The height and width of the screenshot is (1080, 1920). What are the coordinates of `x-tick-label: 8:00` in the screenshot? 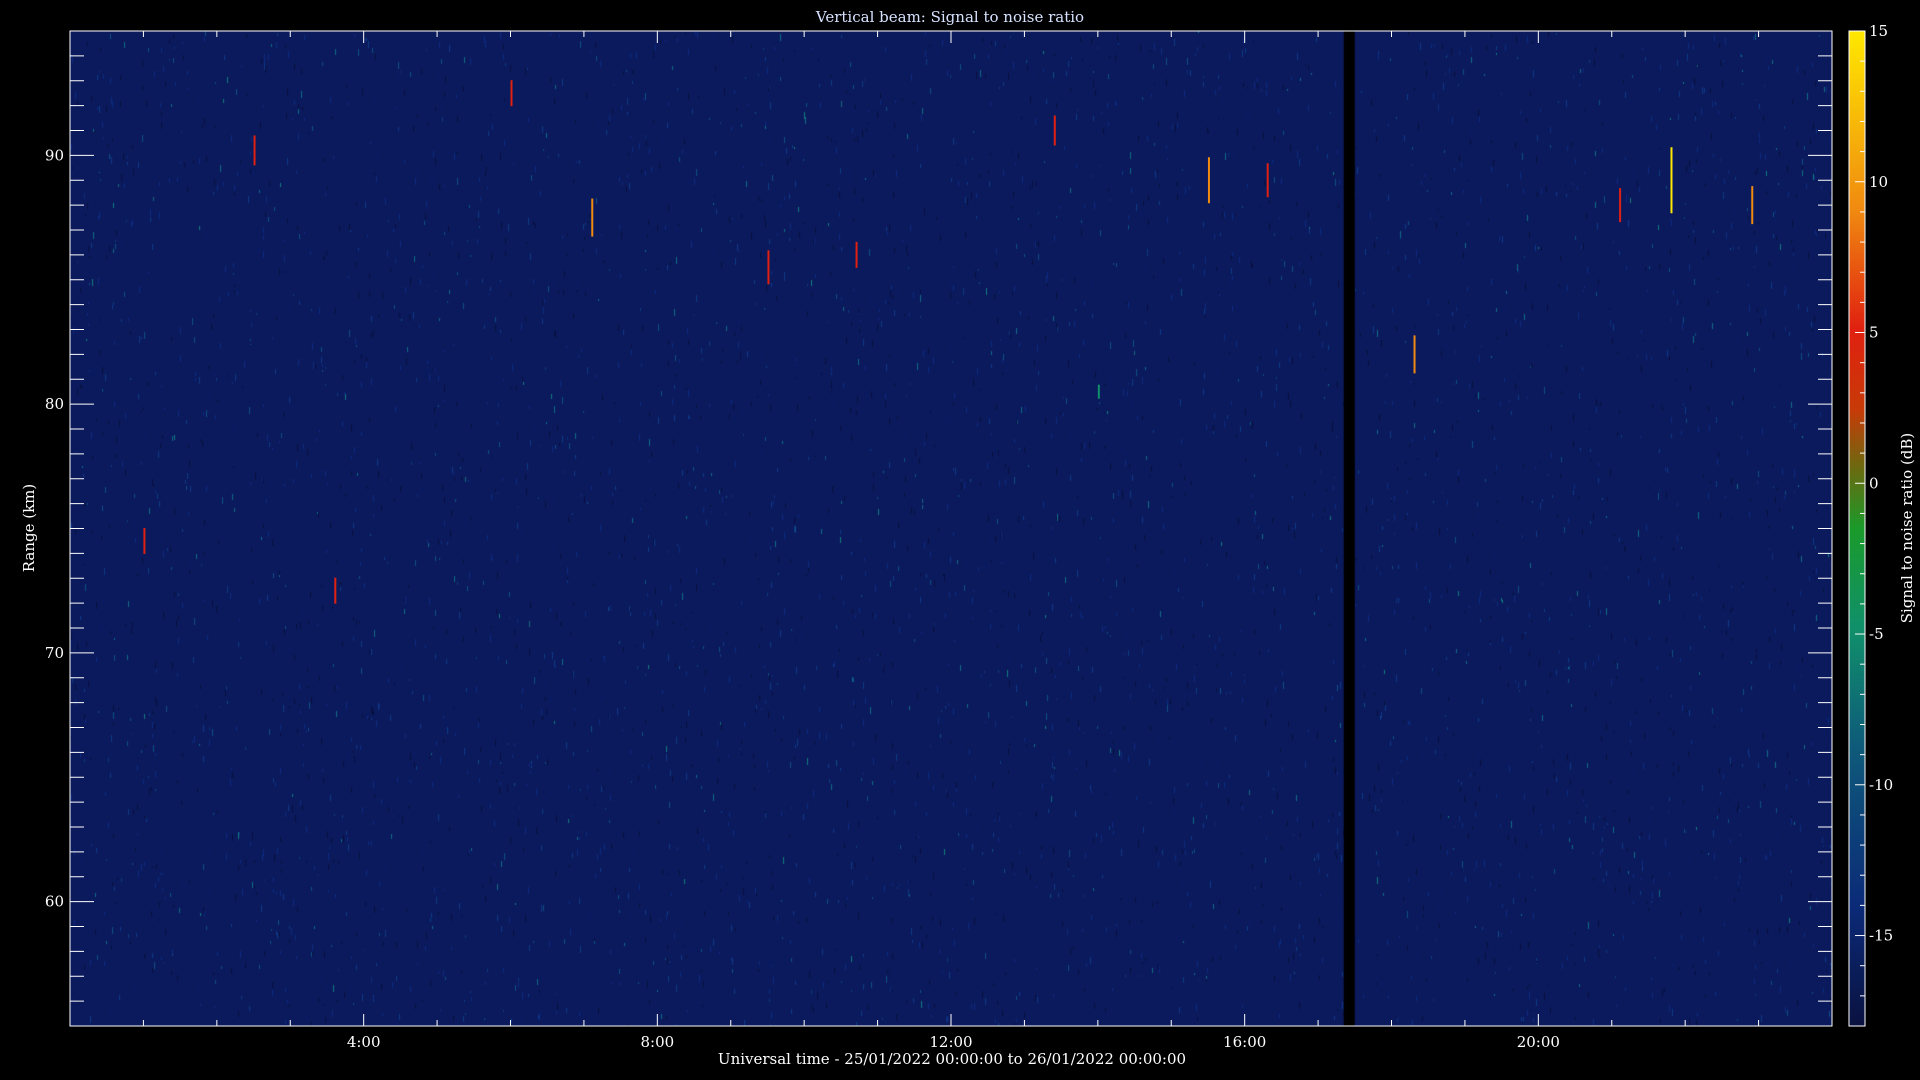 It's located at (657, 1042).